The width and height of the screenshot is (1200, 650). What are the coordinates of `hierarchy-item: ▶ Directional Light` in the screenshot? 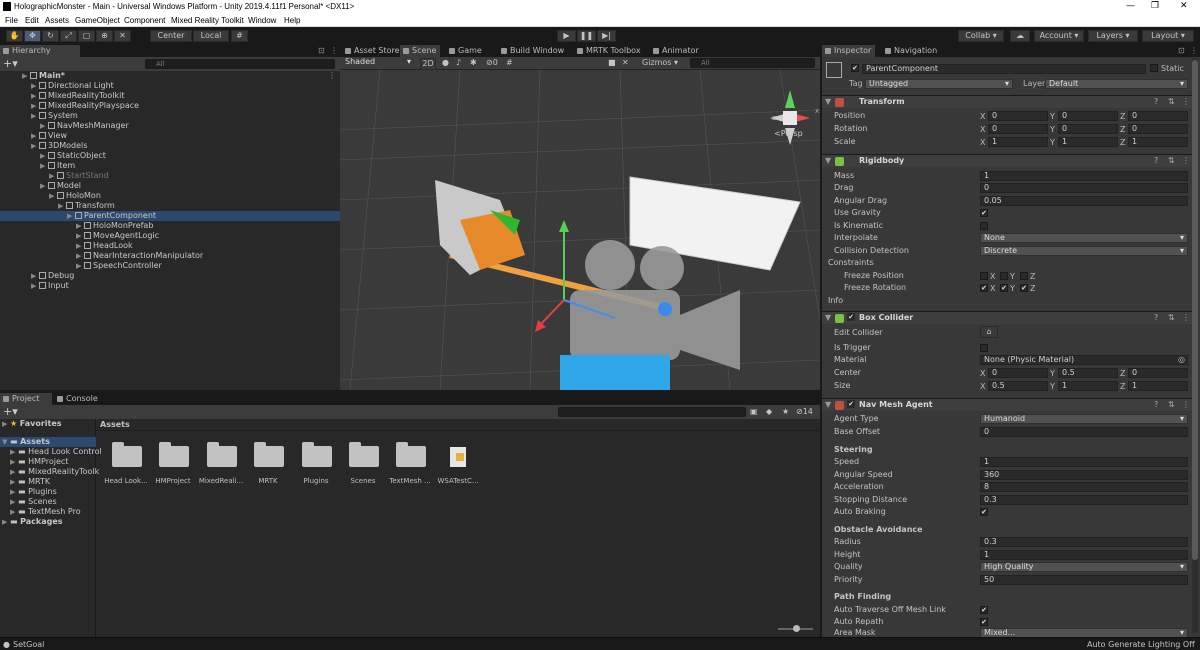 It's located at (170, 86).